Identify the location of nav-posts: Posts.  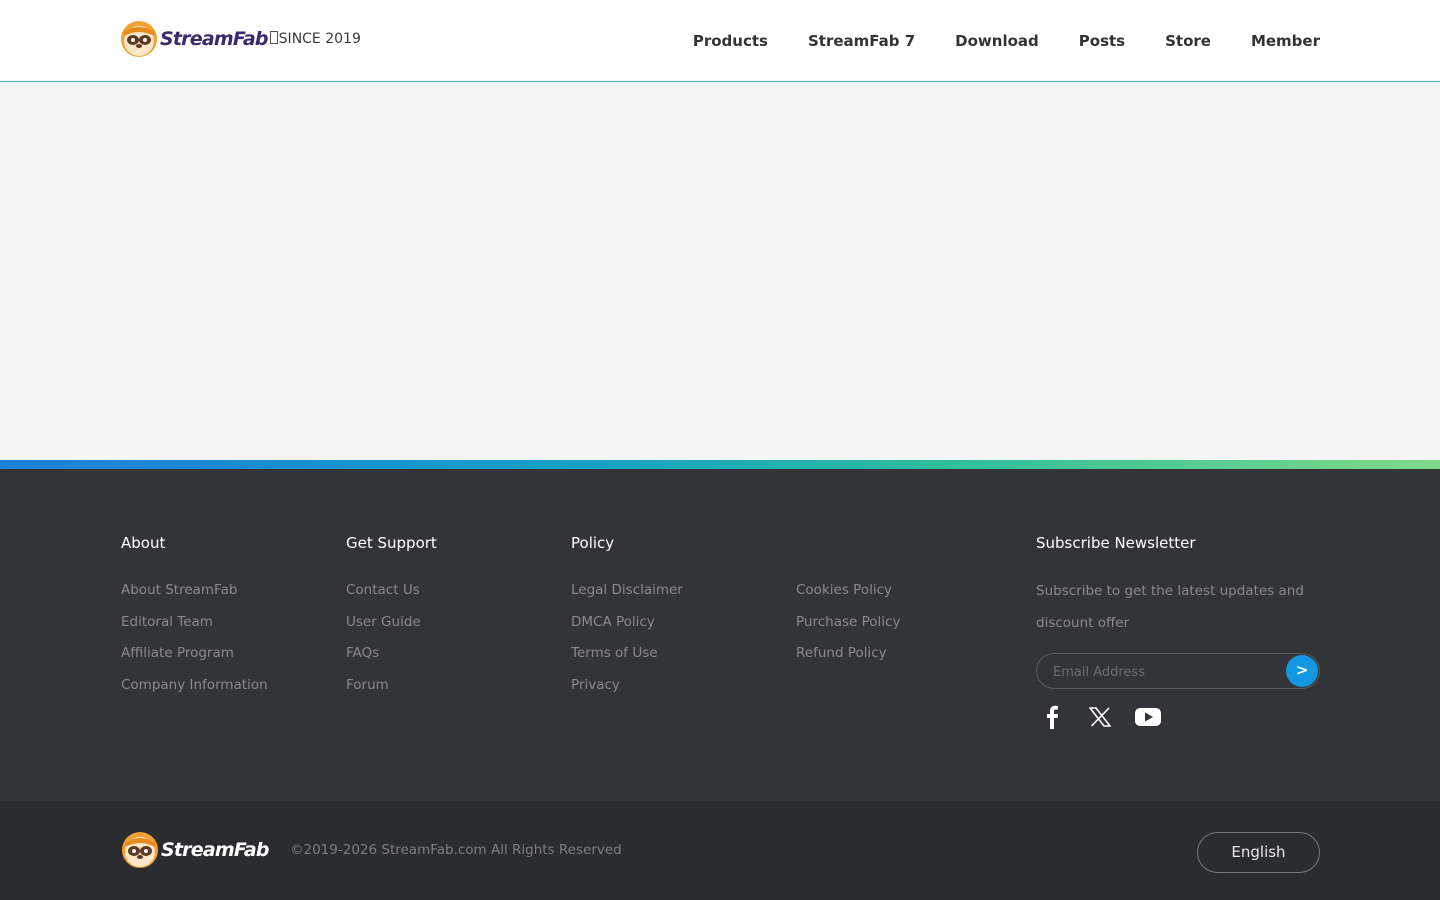
(1102, 41).